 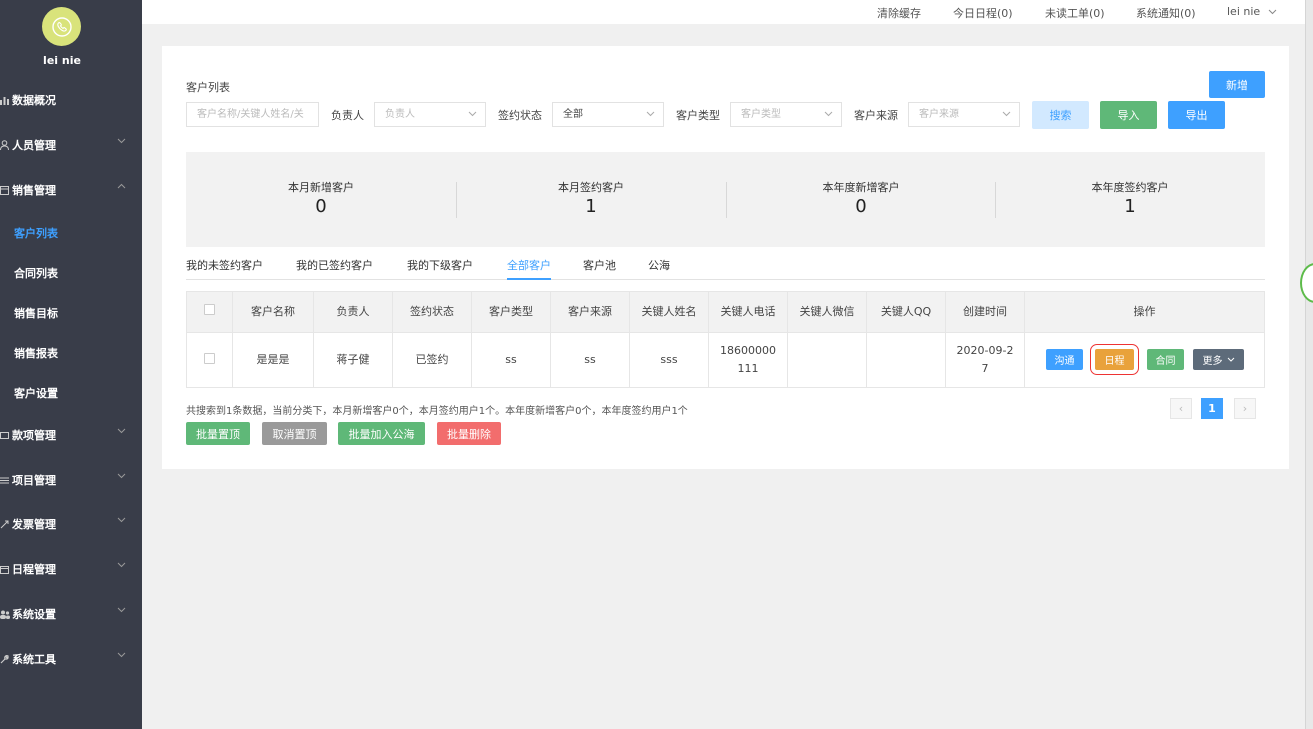 I want to click on select-all-checkbox, so click(x=209, y=309).